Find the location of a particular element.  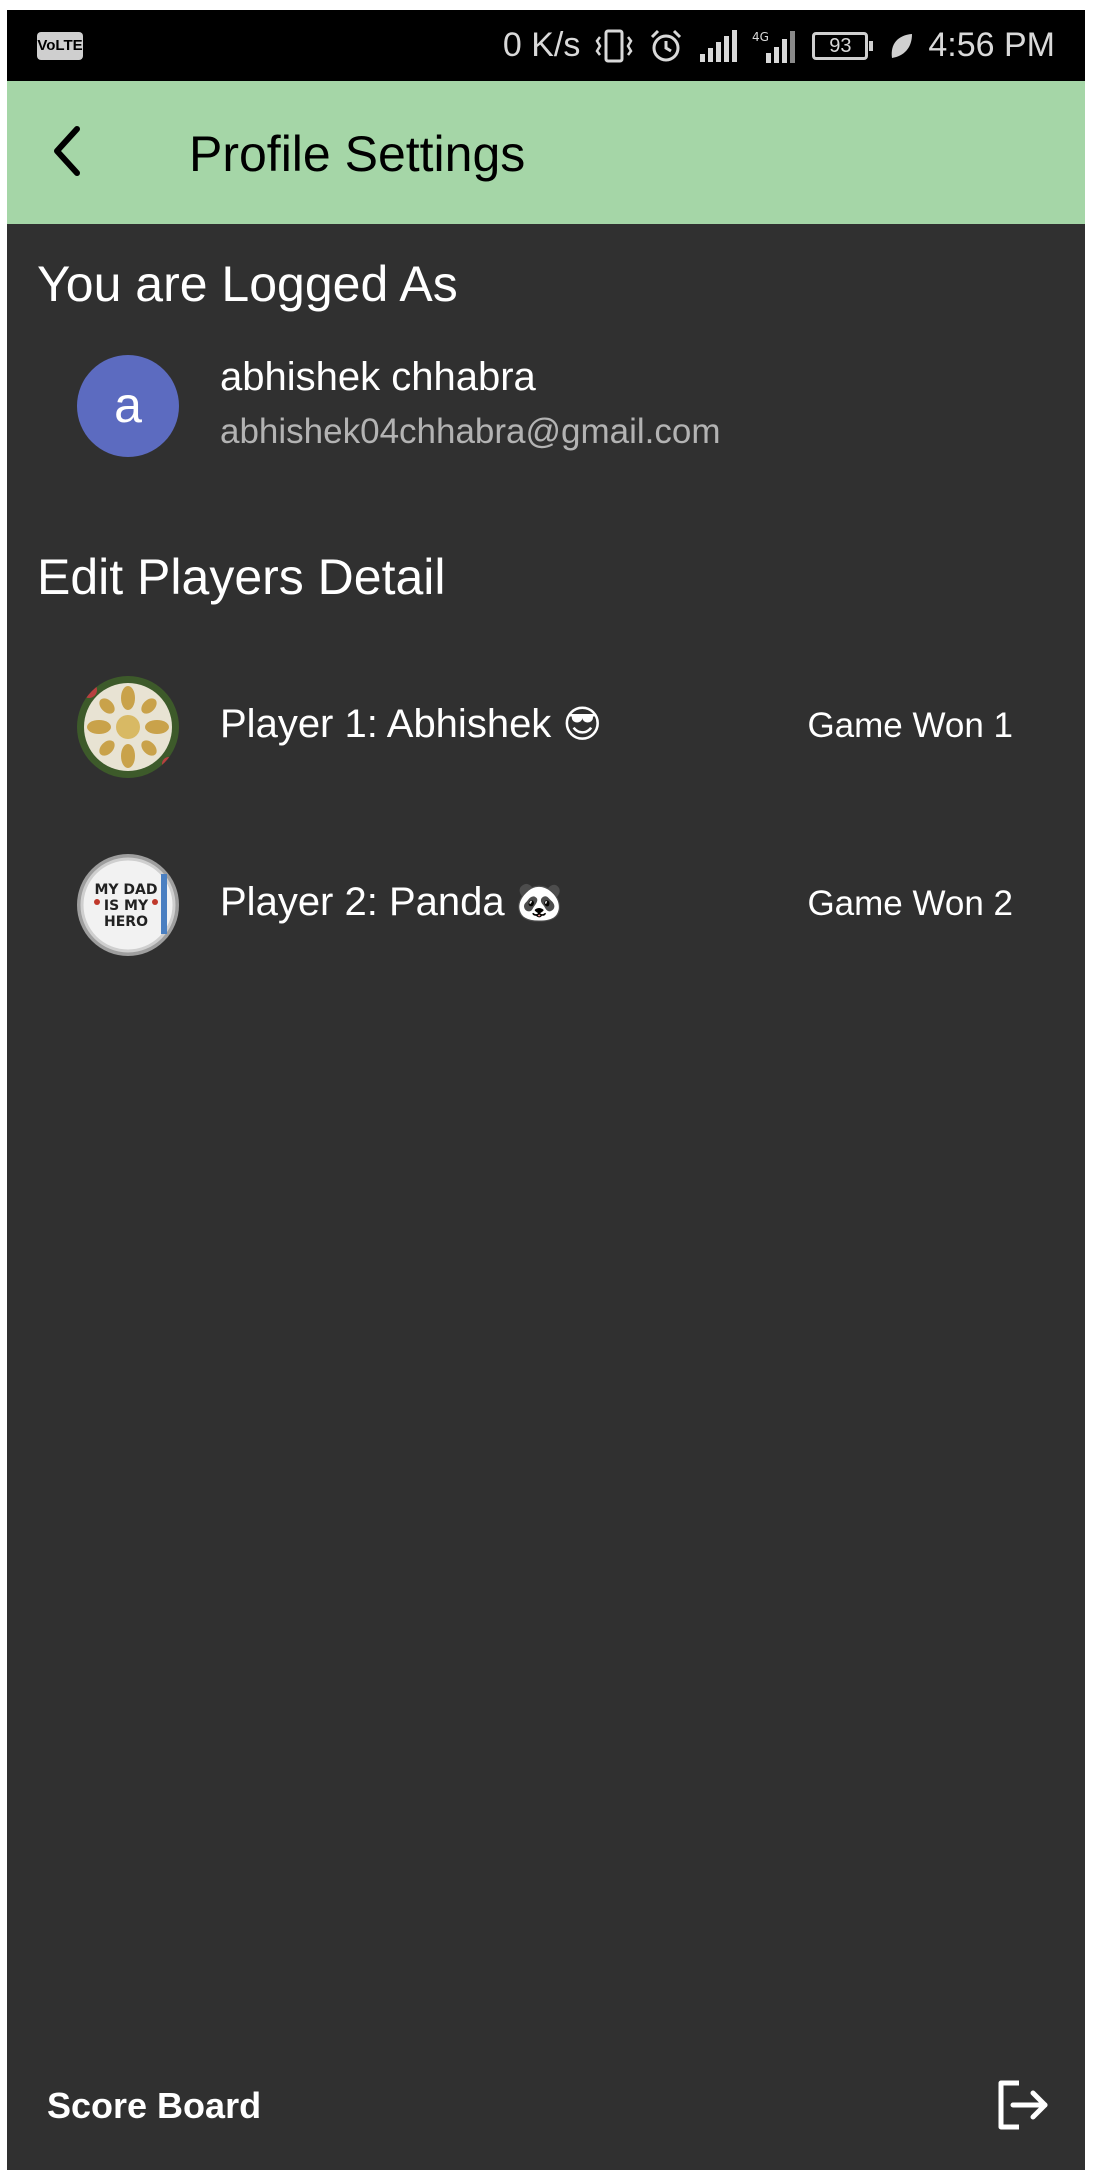

vibrate-icon is located at coordinates (614, 46).